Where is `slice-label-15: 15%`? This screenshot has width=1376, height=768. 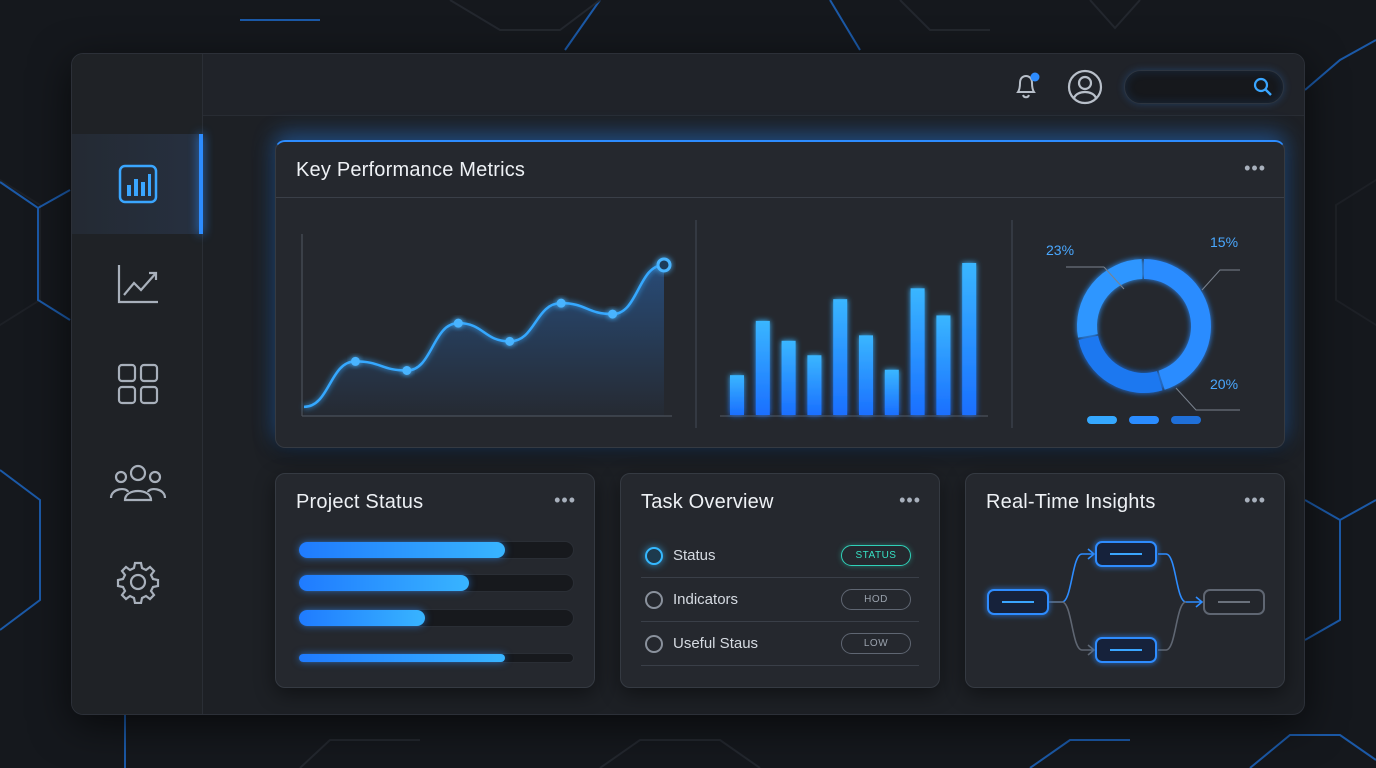 slice-label-15: 15% is located at coordinates (1224, 242).